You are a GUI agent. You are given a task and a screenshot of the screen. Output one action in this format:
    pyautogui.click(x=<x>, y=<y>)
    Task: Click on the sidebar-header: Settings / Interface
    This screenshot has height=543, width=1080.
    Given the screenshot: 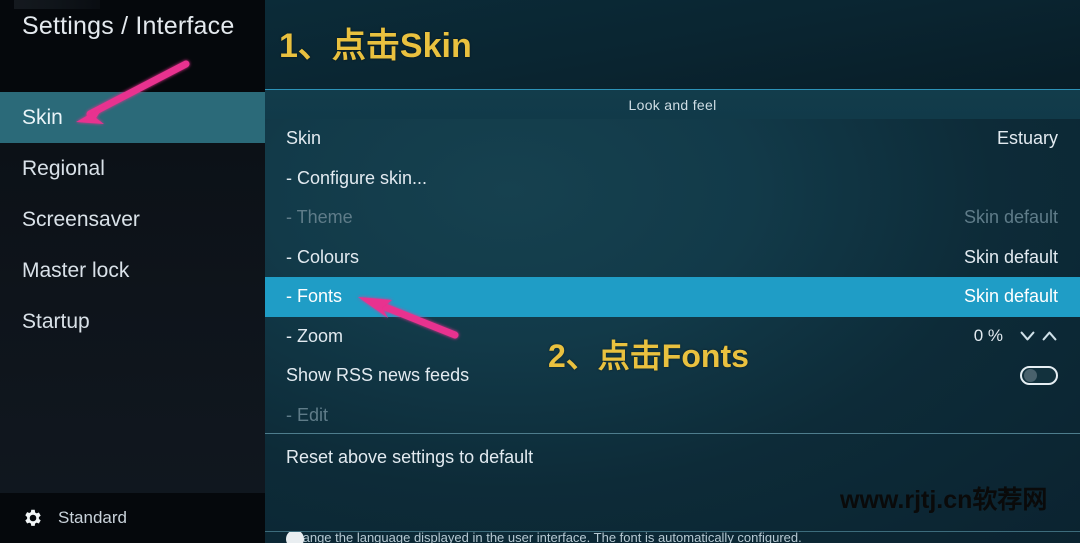 What is the action you would take?
    pyautogui.click(x=132, y=46)
    